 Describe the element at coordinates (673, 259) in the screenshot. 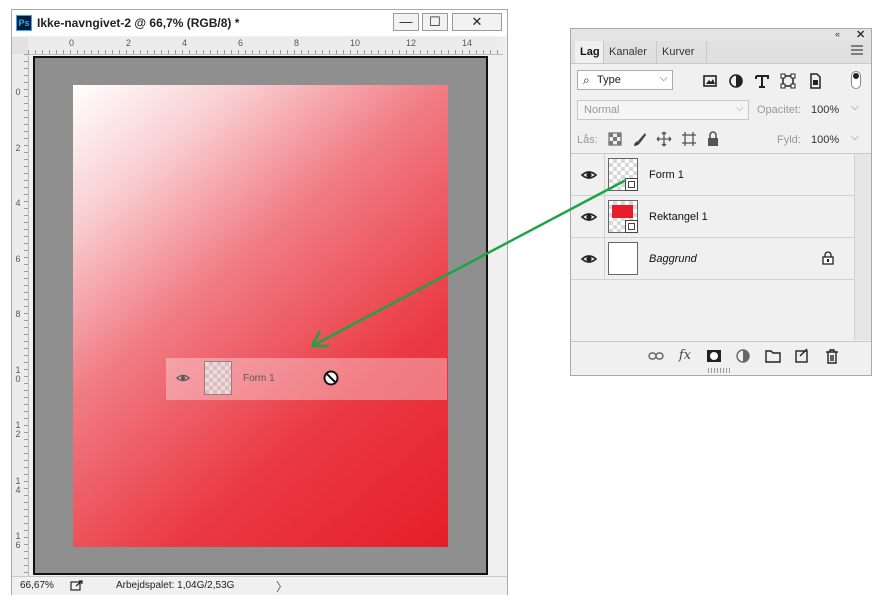

I see `layer-name: Baggrund` at that location.